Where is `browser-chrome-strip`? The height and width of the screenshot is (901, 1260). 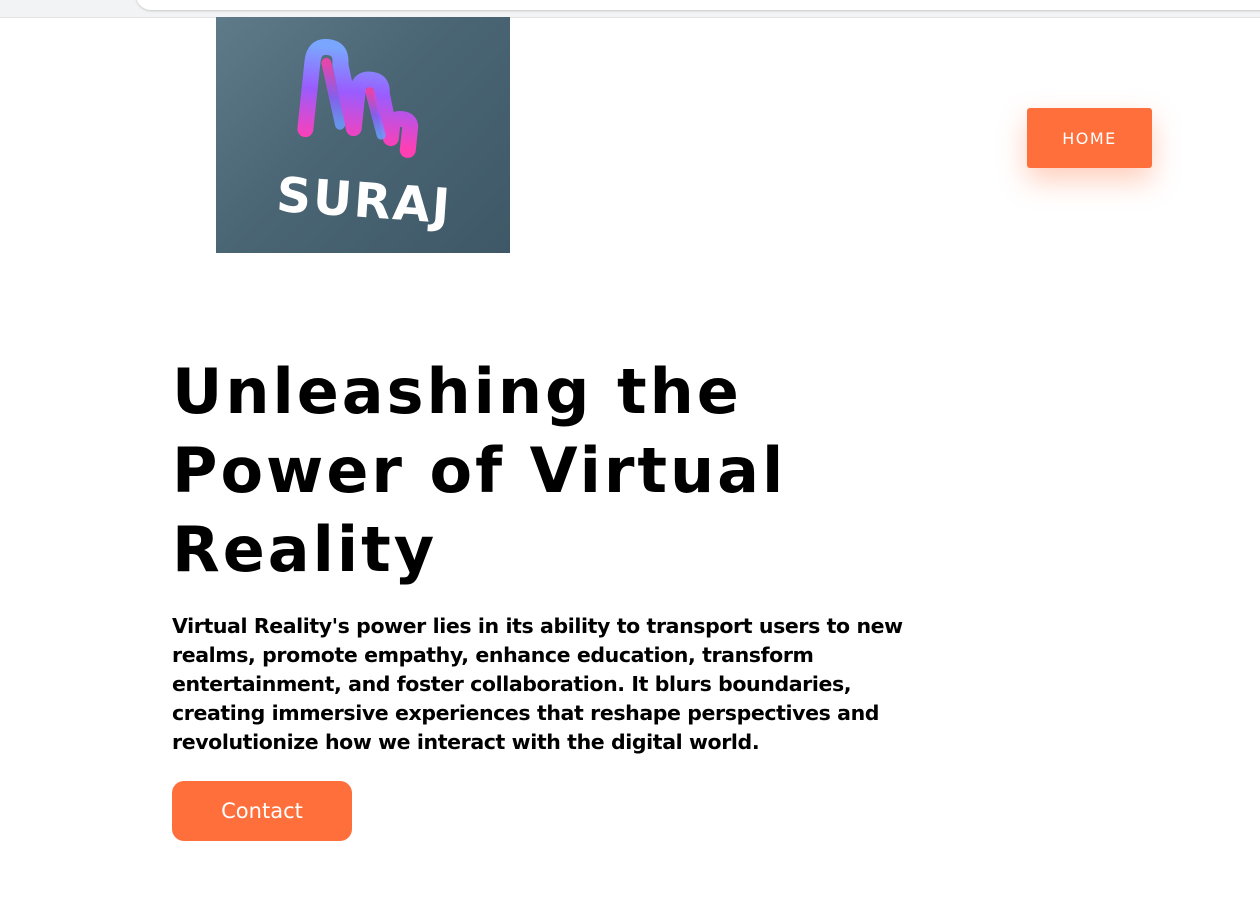 browser-chrome-strip is located at coordinates (630, 9).